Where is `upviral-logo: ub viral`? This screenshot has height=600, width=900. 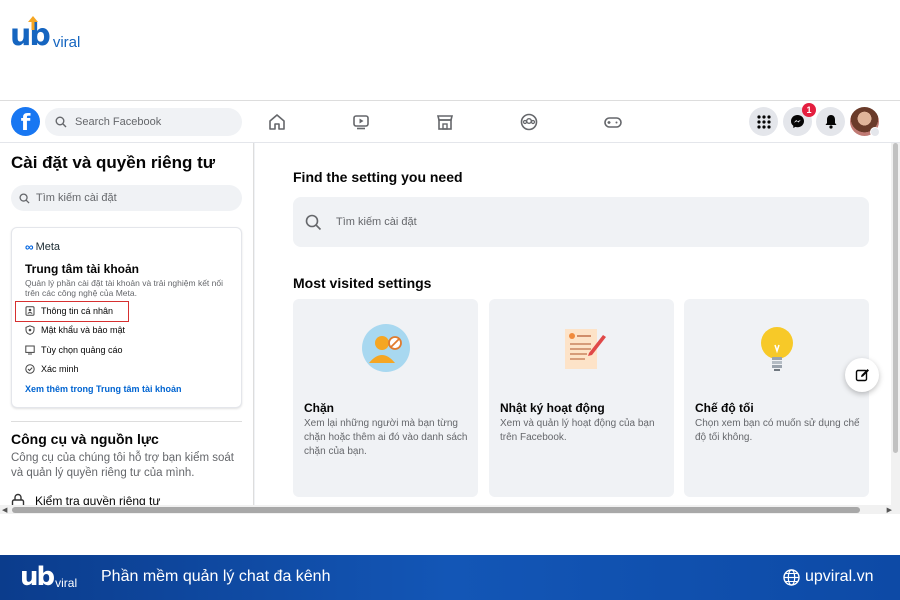 upviral-logo: ub viral is located at coordinates (45, 36).